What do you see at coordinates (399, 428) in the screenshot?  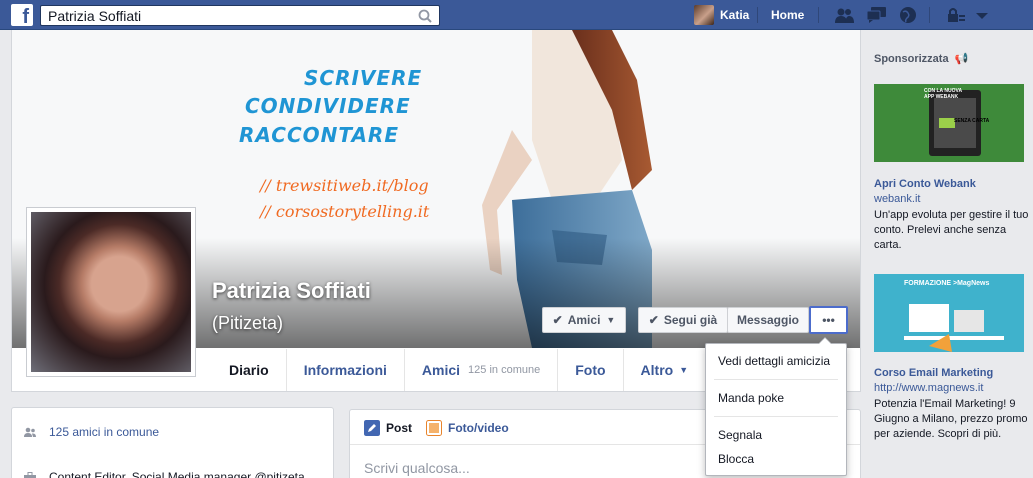 I see `post-tab-label: Post` at bounding box center [399, 428].